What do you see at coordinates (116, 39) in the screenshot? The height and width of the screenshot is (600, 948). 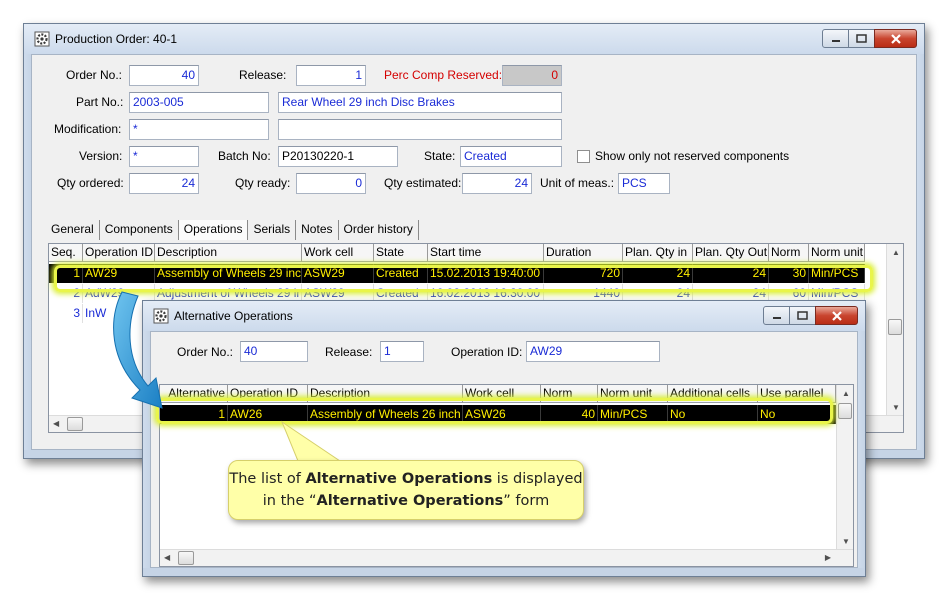 I see `main-window-title: Production Order: 40-1` at bounding box center [116, 39].